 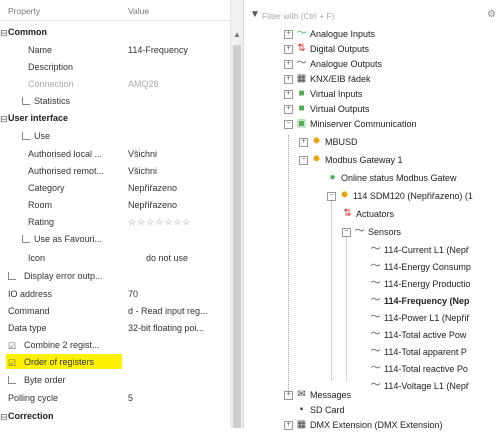 What do you see at coordinates (26, 239) in the screenshot?
I see `favourite-checkbox` at bounding box center [26, 239].